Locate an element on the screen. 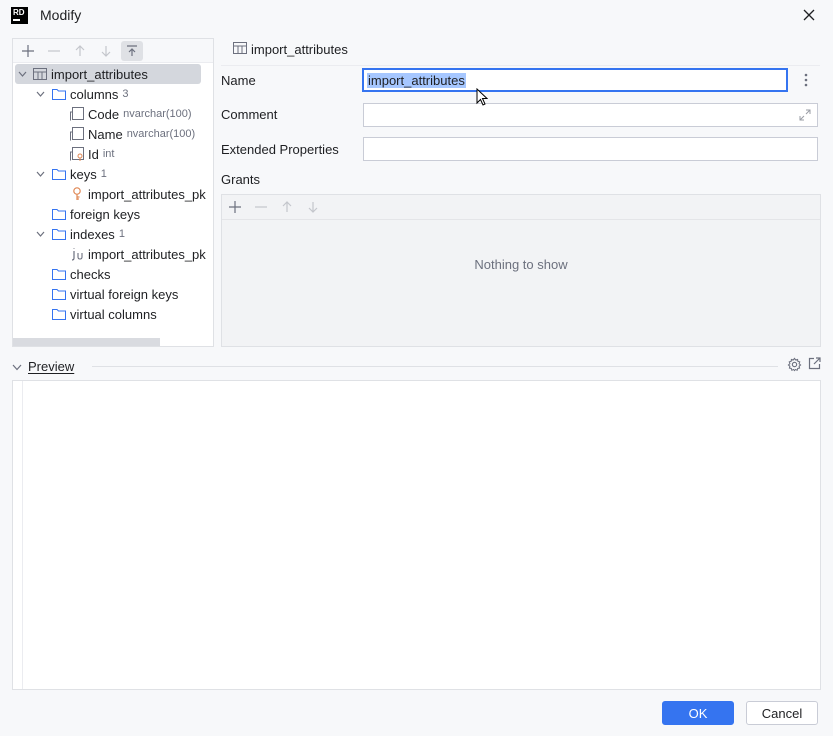 The image size is (833, 736). tree-item-label: checks is located at coordinates (90, 274).